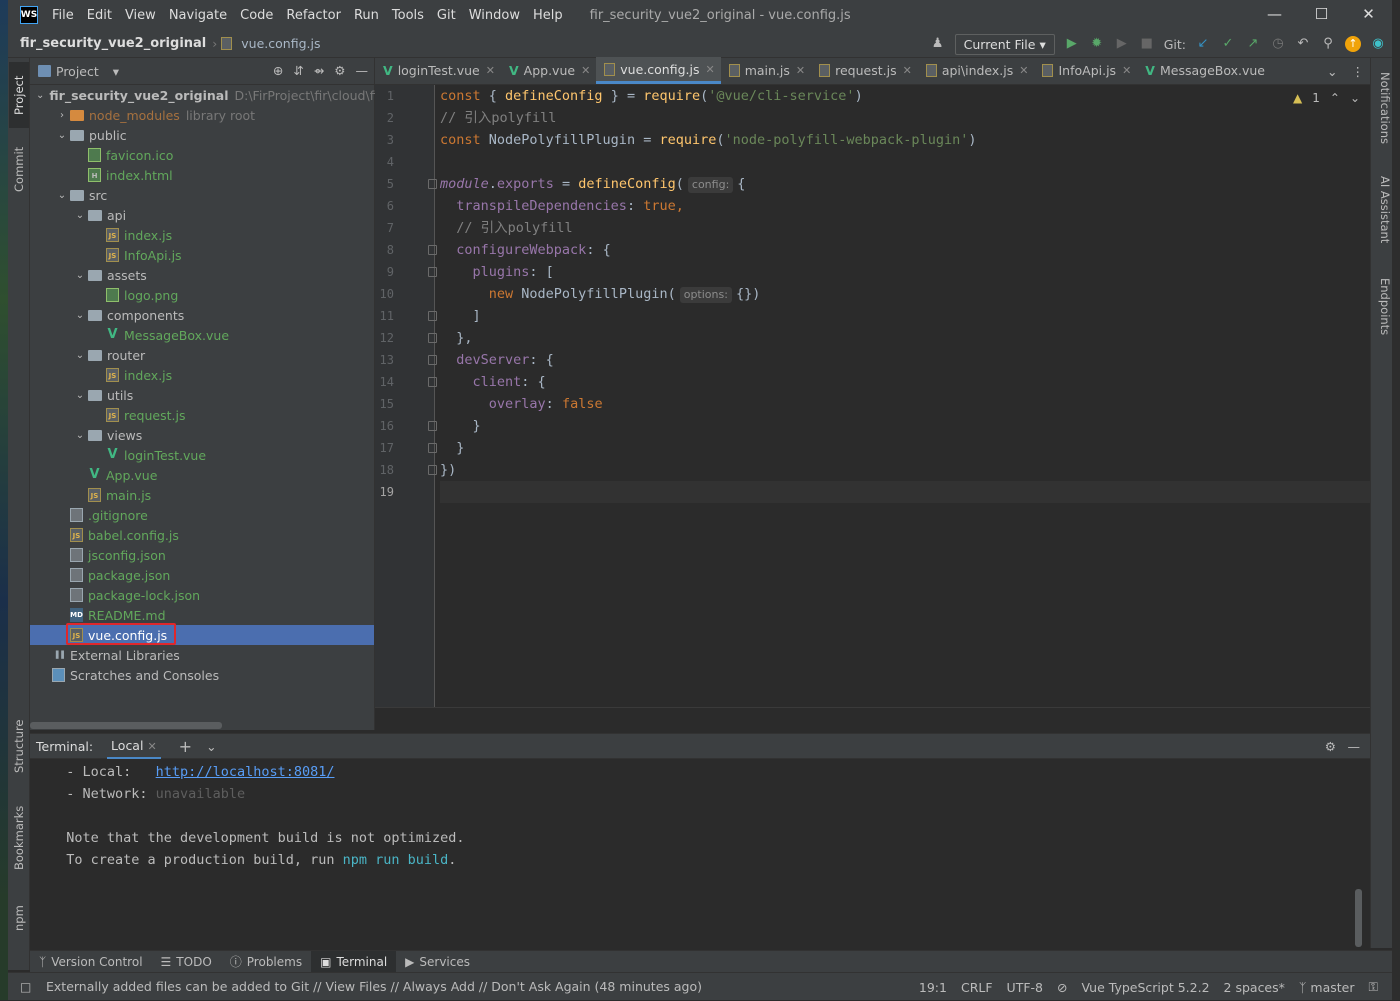 This screenshot has height=1001, width=1400. Describe the element at coordinates (202, 395) in the screenshot. I see `tree-item: ⌄ utils` at that location.